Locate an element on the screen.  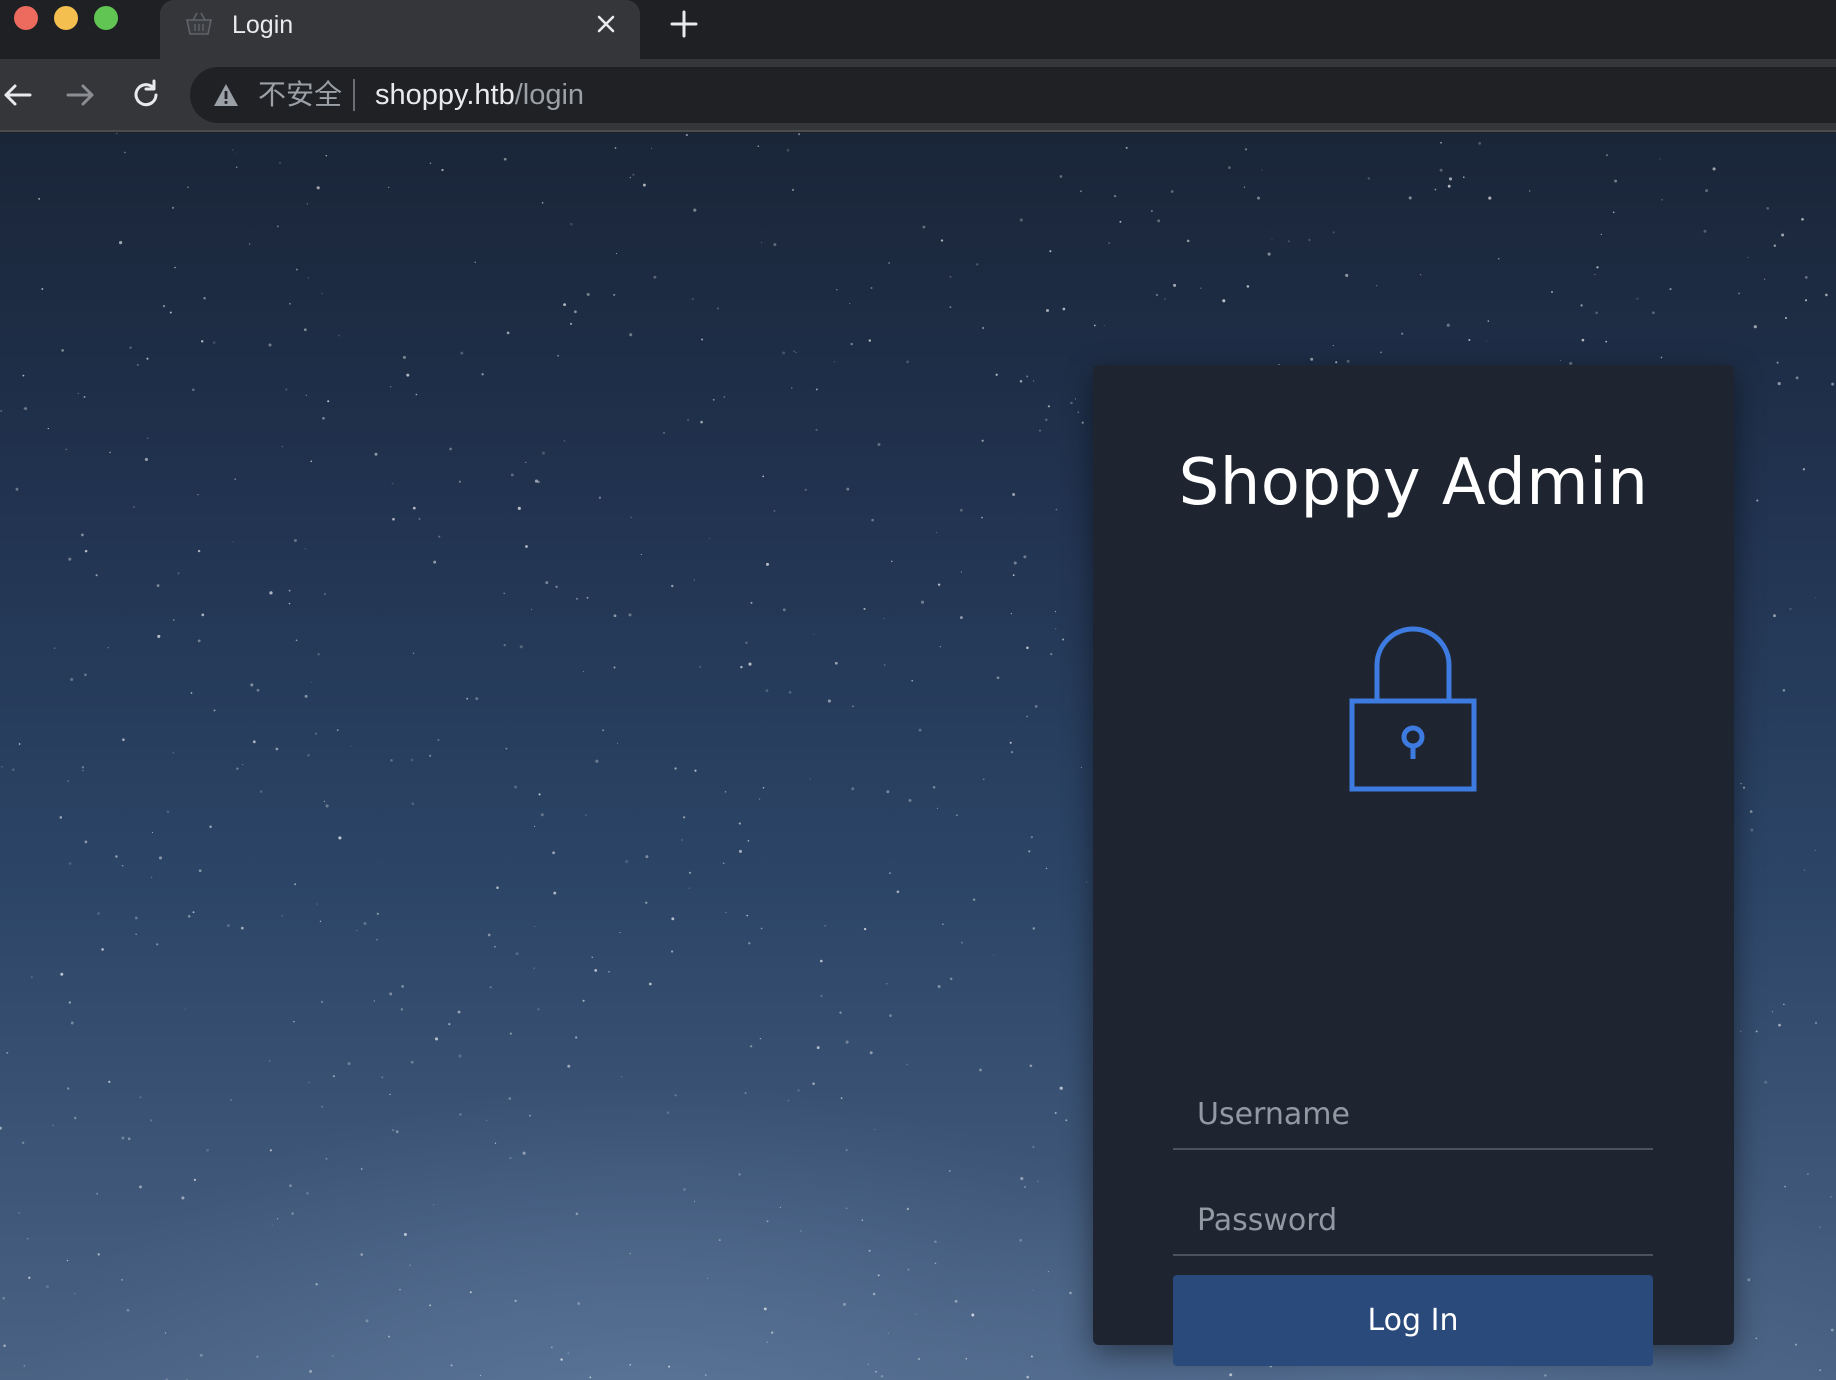
login-button: Log In is located at coordinates (1413, 1320).